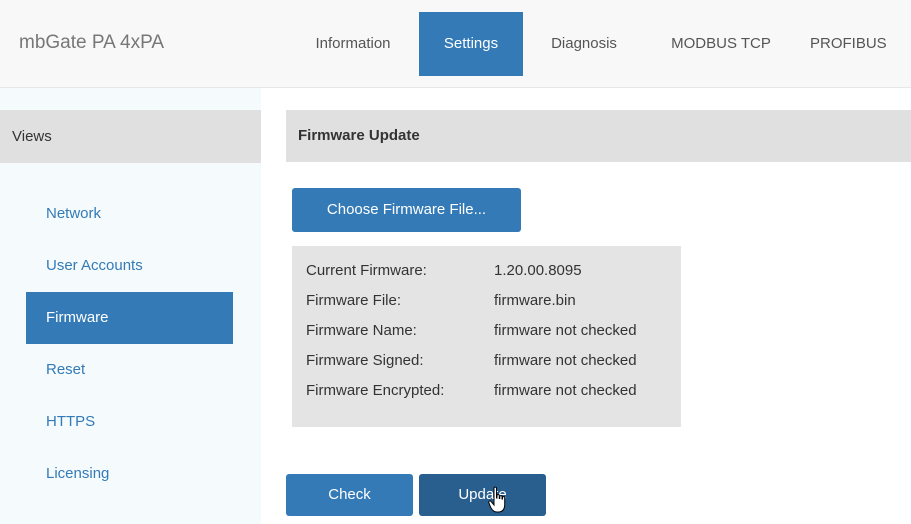  Describe the element at coordinates (482, 495) in the screenshot. I see `update-button: Update` at that location.